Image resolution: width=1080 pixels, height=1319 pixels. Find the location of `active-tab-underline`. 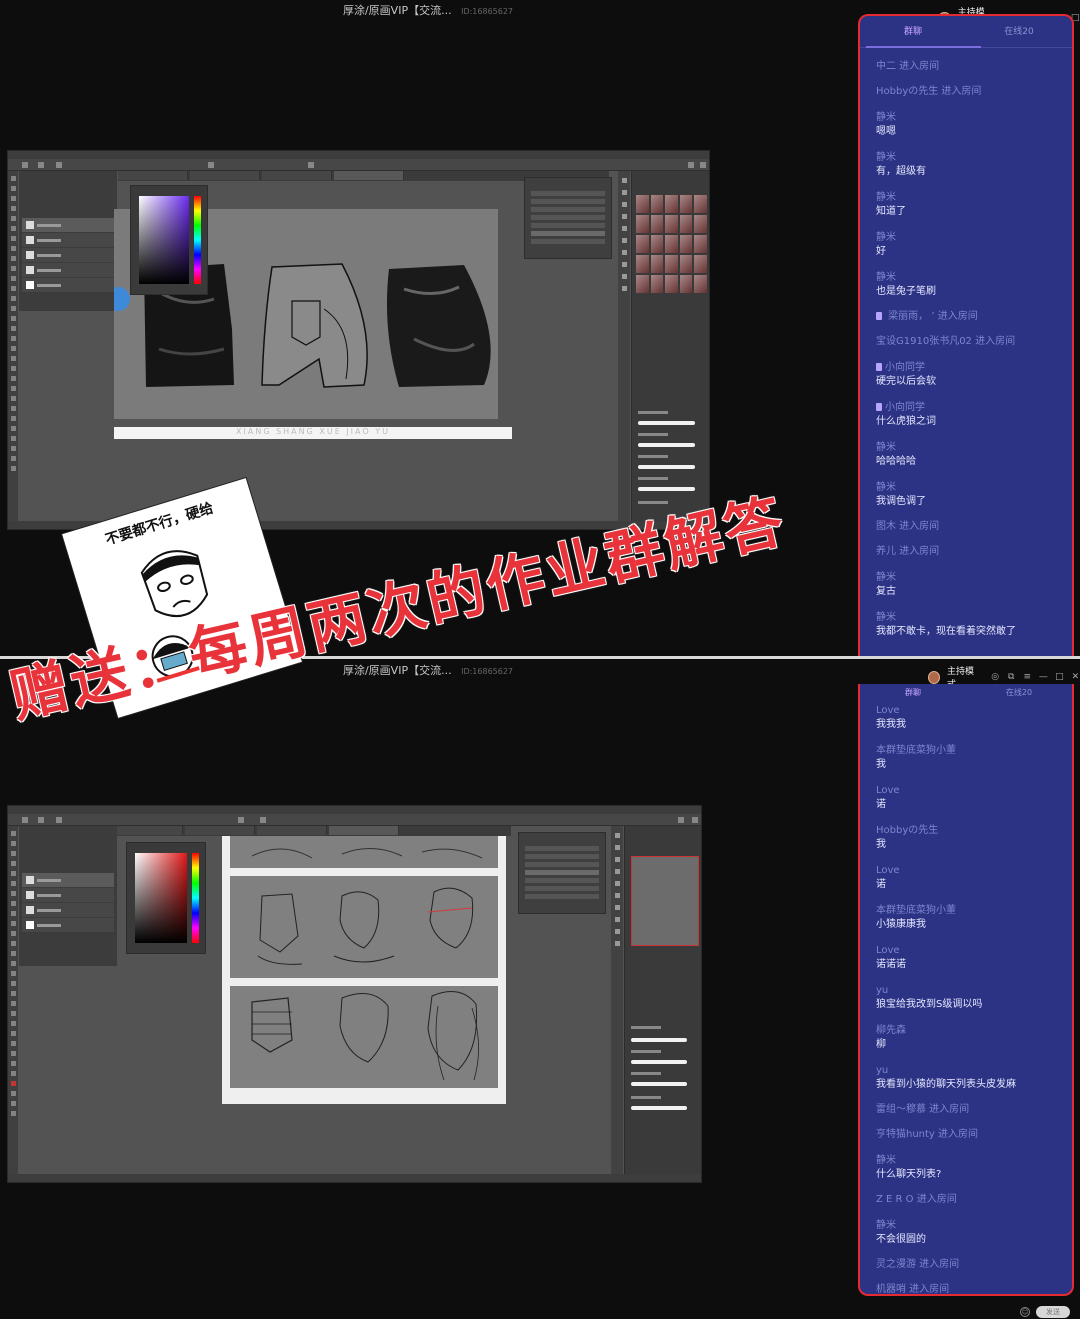

active-tab-underline is located at coordinates (923, 47).